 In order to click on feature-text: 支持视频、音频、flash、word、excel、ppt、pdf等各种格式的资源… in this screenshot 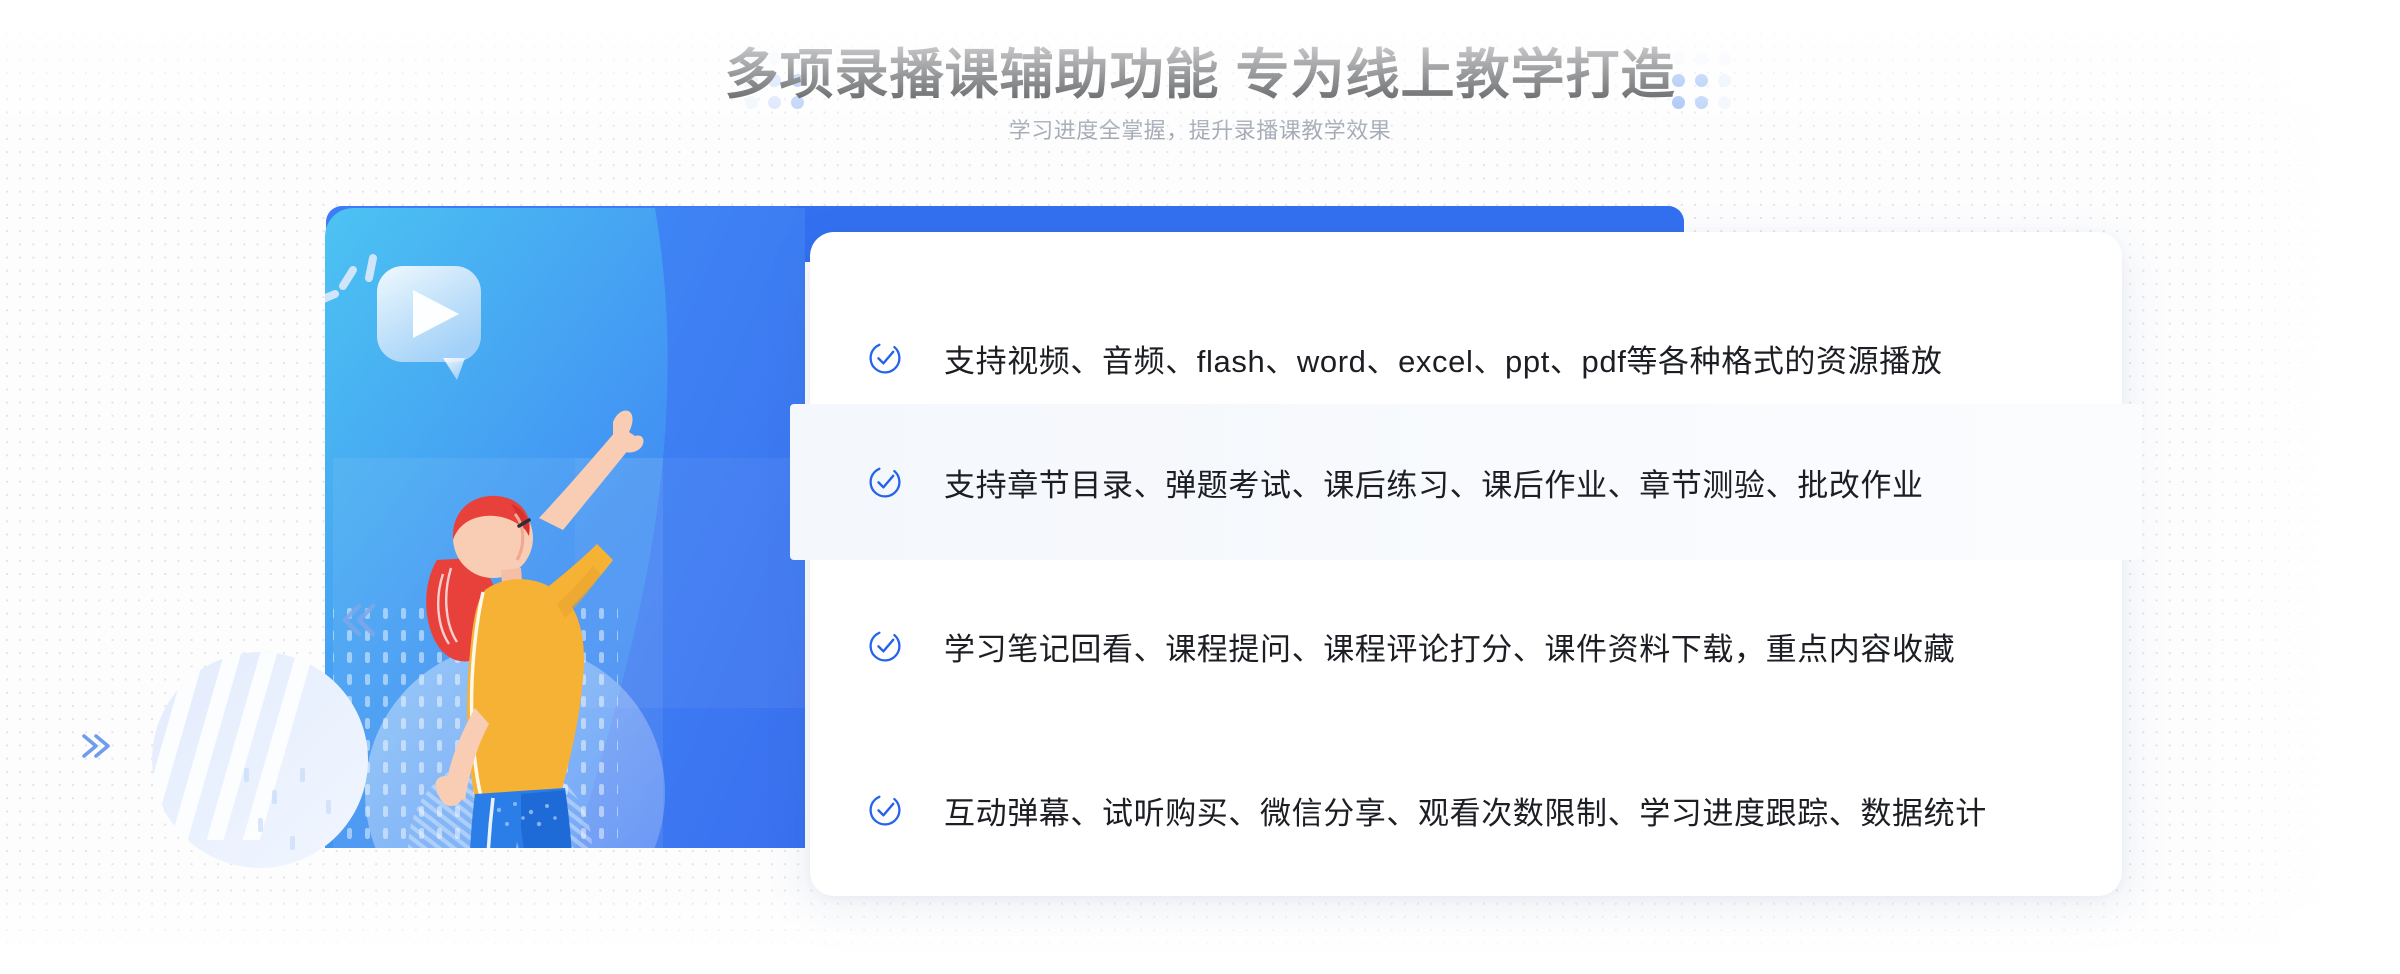, I will do `click(1443, 361)`.